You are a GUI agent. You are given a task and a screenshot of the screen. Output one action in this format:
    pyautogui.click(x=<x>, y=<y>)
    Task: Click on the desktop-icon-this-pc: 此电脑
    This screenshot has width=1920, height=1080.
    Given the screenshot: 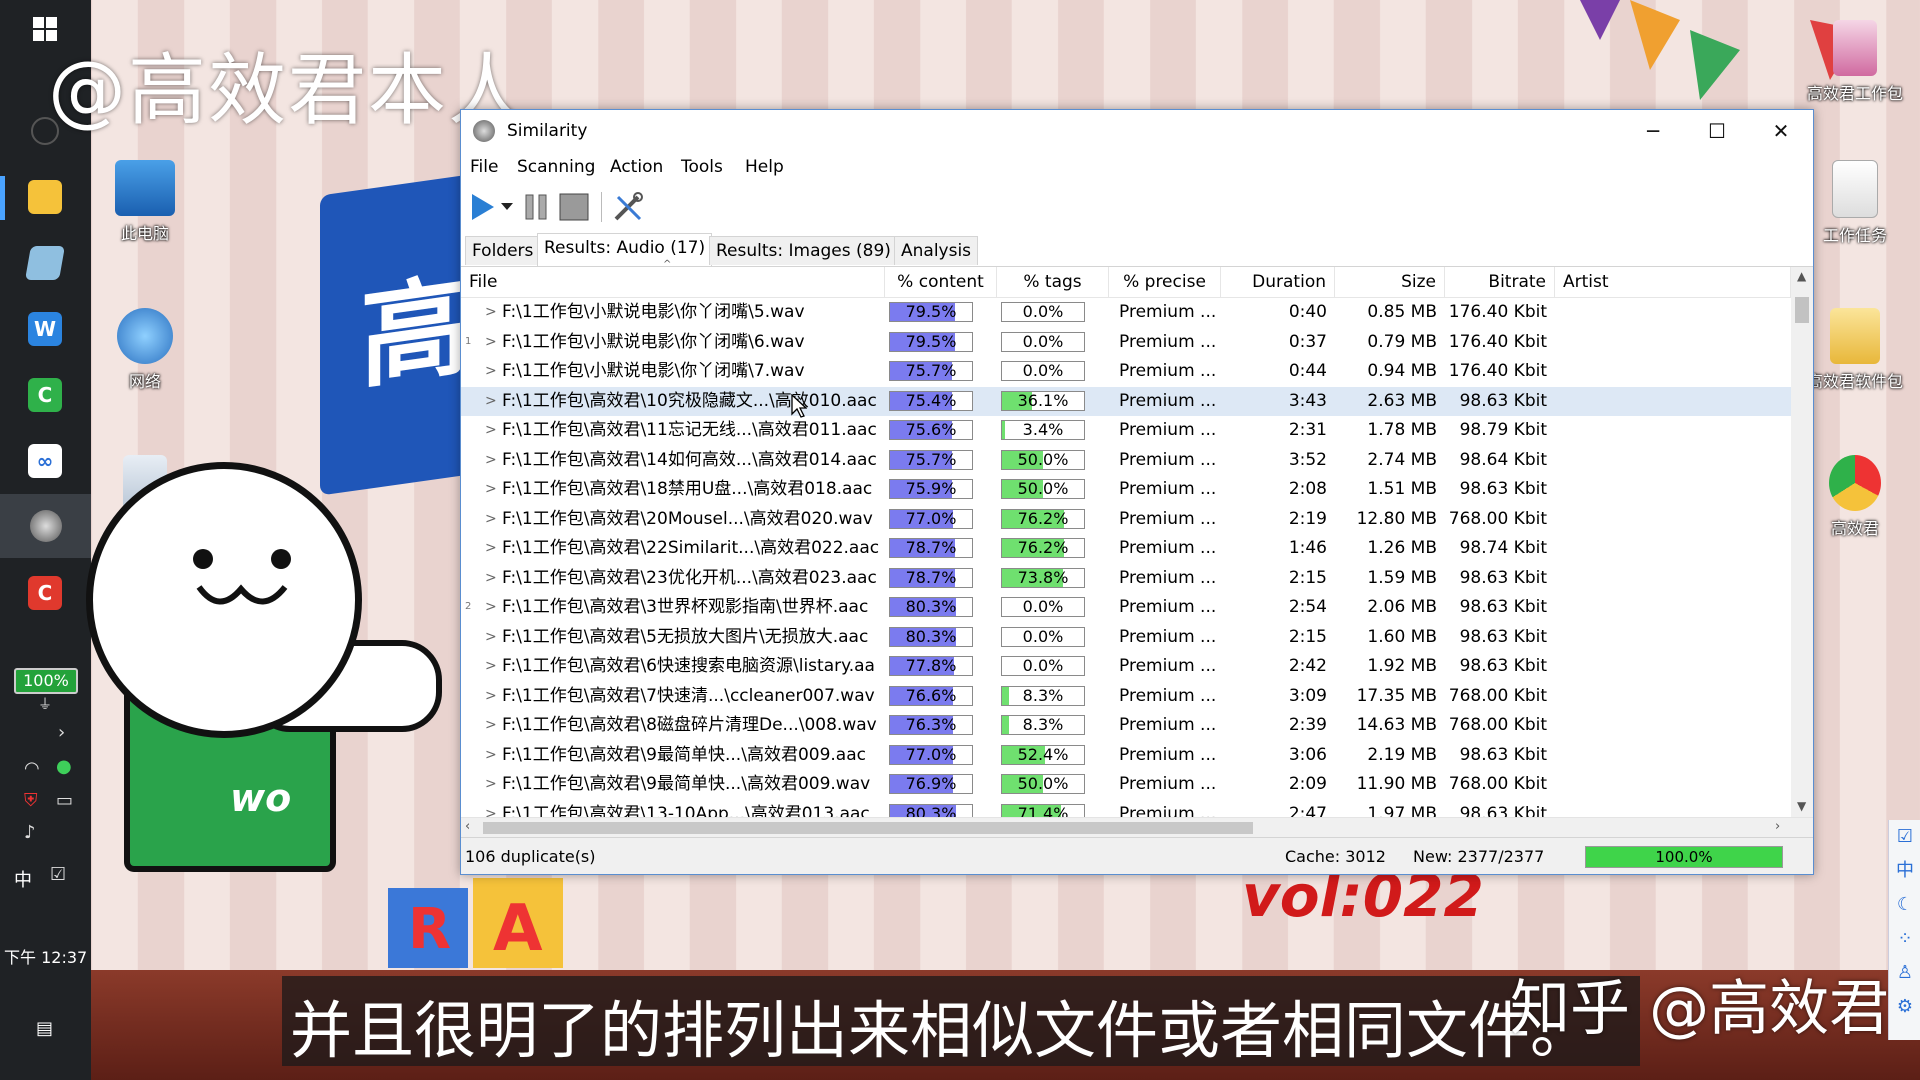 What is the action you would take?
    pyautogui.click(x=145, y=202)
    